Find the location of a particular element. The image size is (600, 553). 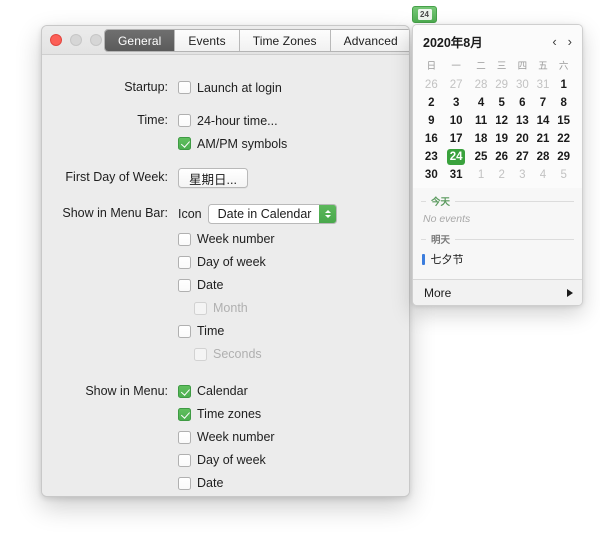

menu-bar-icon-select: Date in Calendar is located at coordinates (272, 213).